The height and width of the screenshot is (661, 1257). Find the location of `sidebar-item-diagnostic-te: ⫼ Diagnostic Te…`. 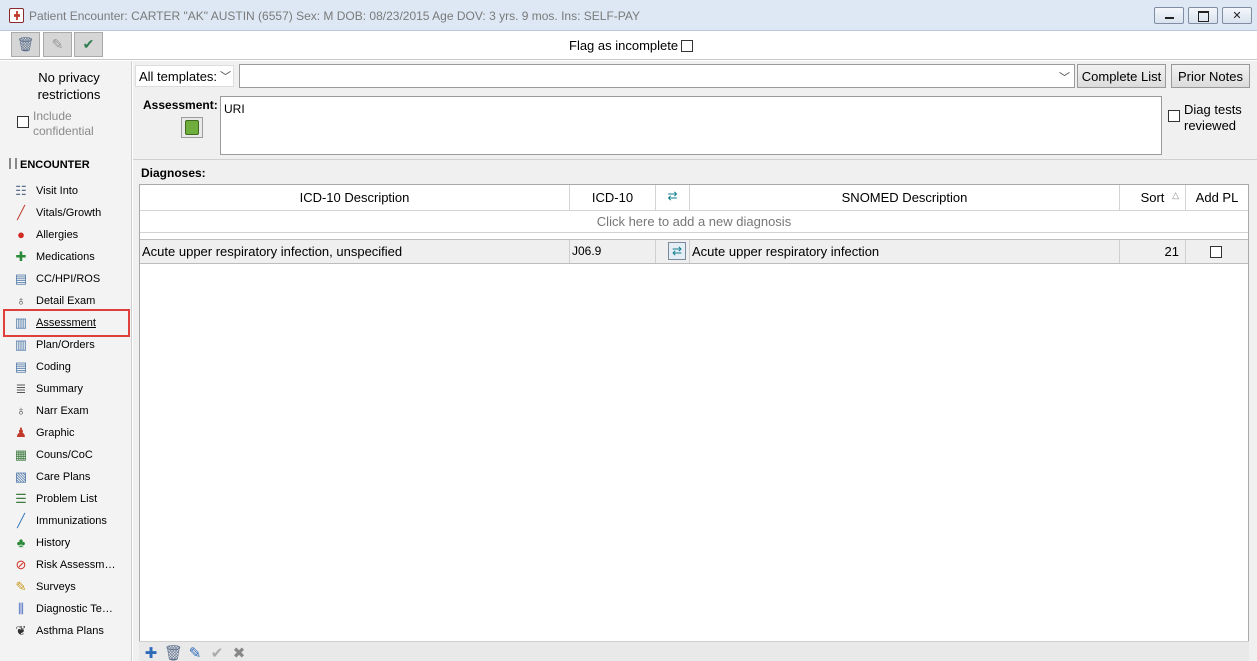

sidebar-item-diagnostic-te: ⫼ Diagnostic Te… is located at coordinates (65, 609).